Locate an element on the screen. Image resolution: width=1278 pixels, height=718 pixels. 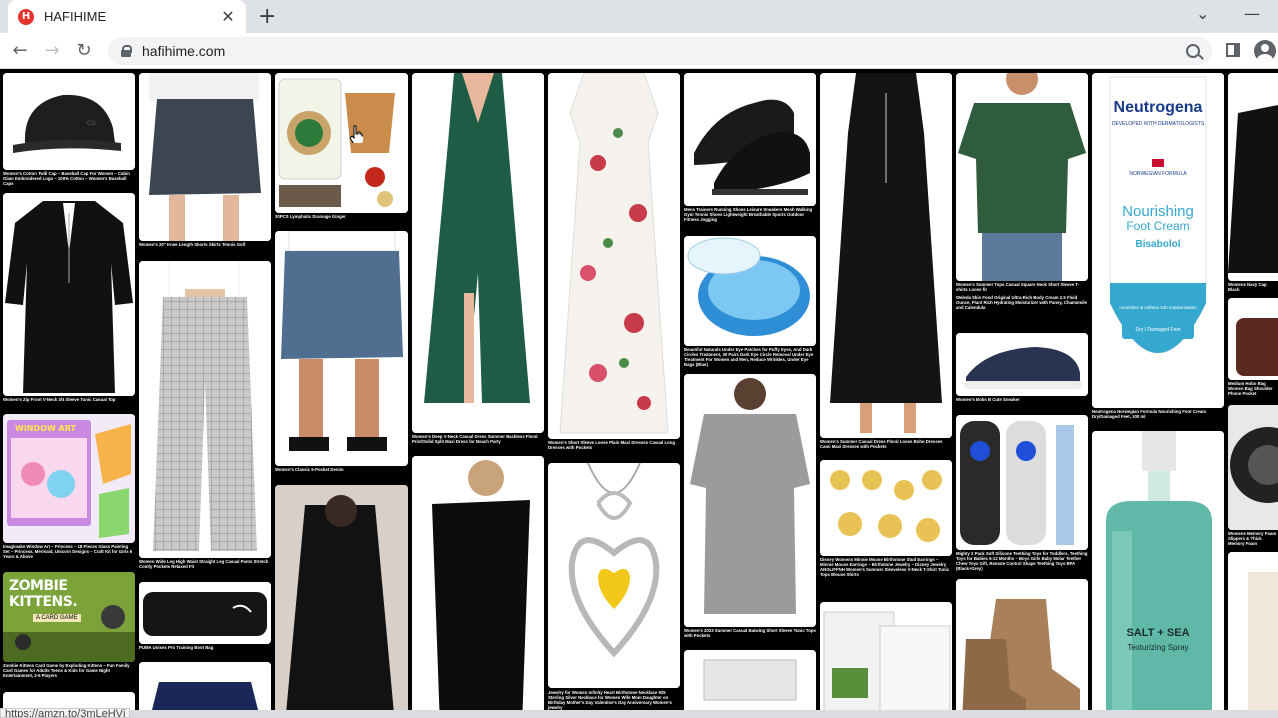
product-card-grey-tunic is located at coordinates (750, 500).